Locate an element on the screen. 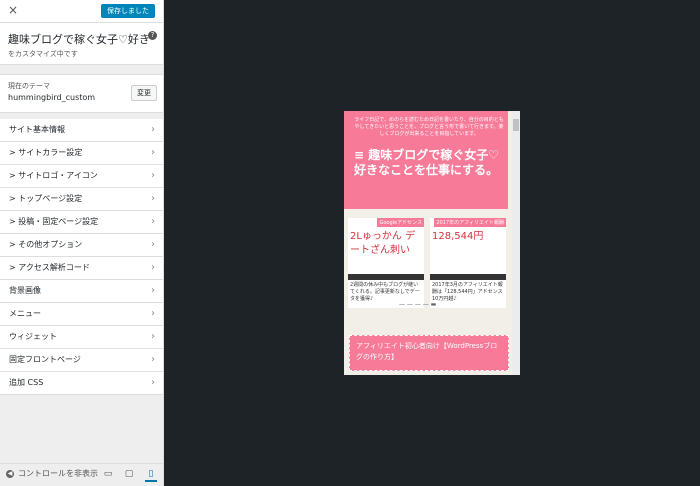 This screenshot has height=486, width=700. banner-text: アフィリエイト初心者向け【WordPressブログの作り方】 is located at coordinates (427, 351).